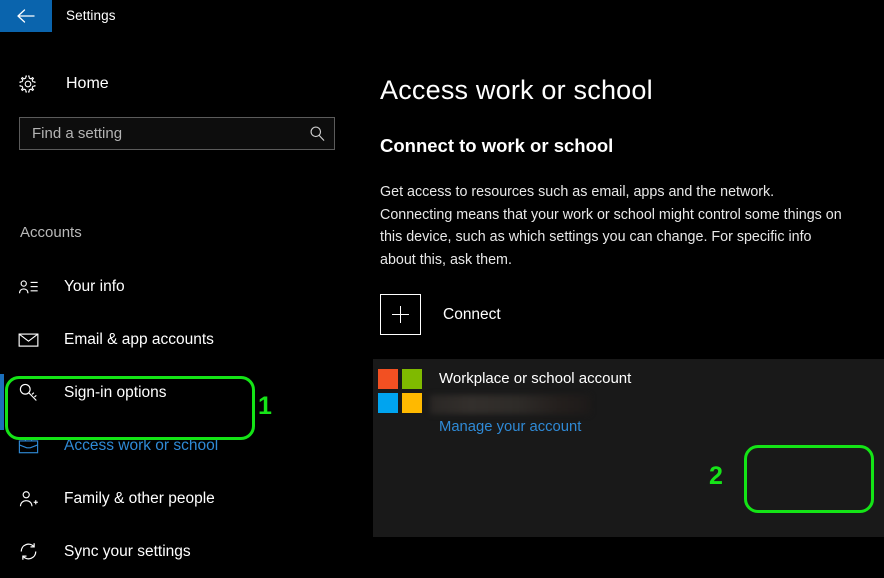 This screenshot has height=578, width=884. What do you see at coordinates (716, 476) in the screenshot?
I see `annotation-number-2: 2` at bounding box center [716, 476].